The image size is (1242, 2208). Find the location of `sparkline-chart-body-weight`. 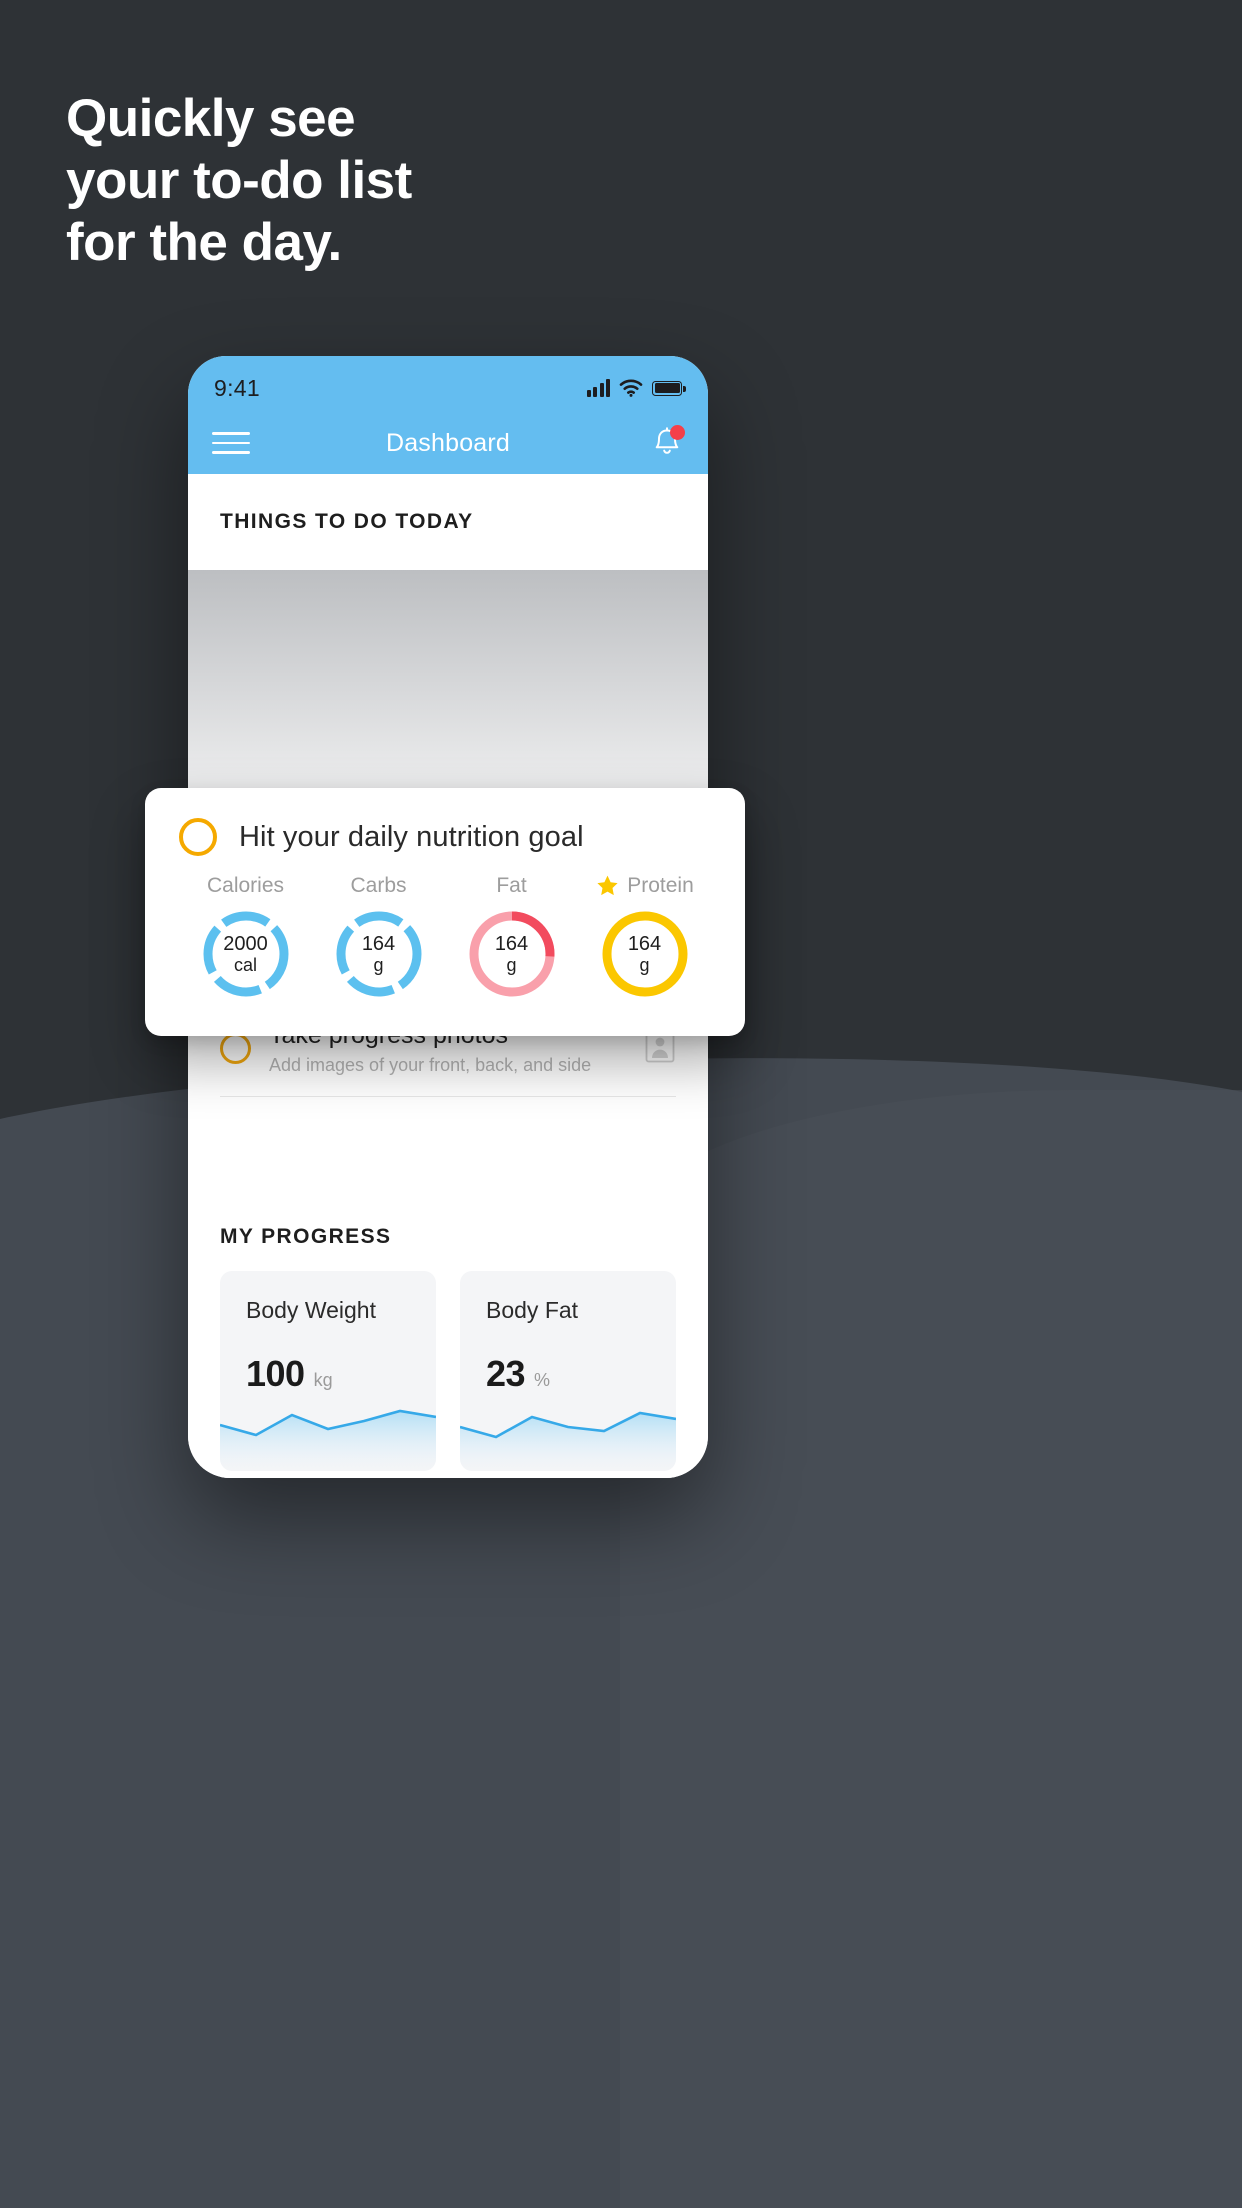

sparkline-chart-body-weight is located at coordinates (328, 1440).